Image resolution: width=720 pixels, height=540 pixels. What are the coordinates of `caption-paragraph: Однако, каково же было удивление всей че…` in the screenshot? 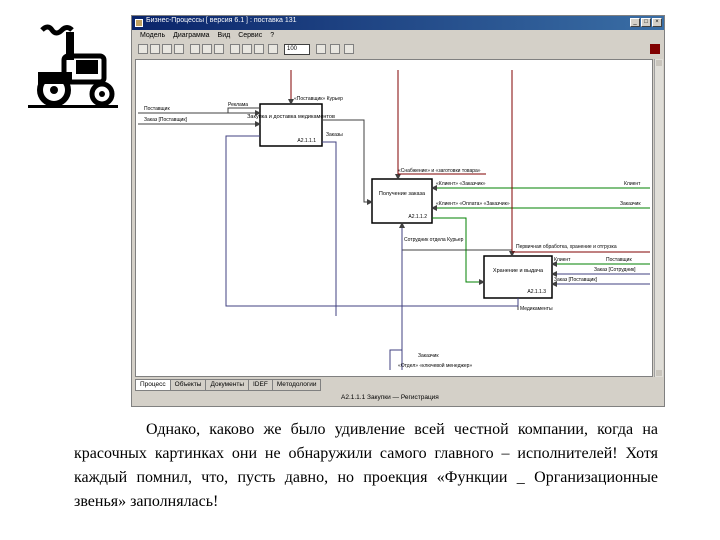 It's located at (366, 466).